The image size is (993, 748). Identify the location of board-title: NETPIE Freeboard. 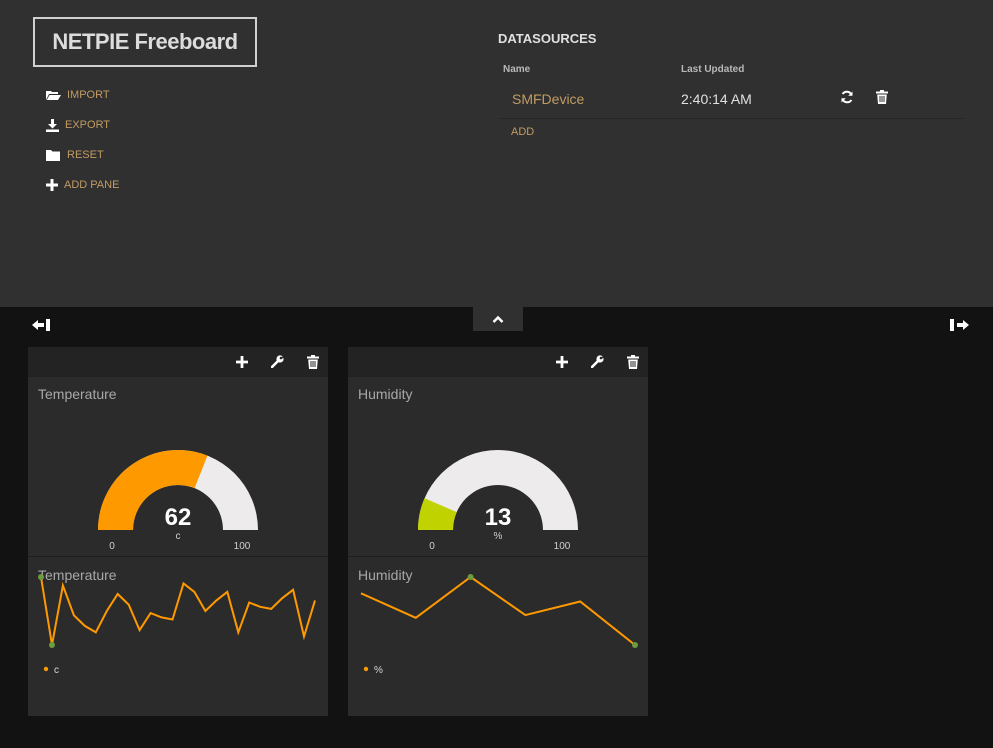
(145, 41).